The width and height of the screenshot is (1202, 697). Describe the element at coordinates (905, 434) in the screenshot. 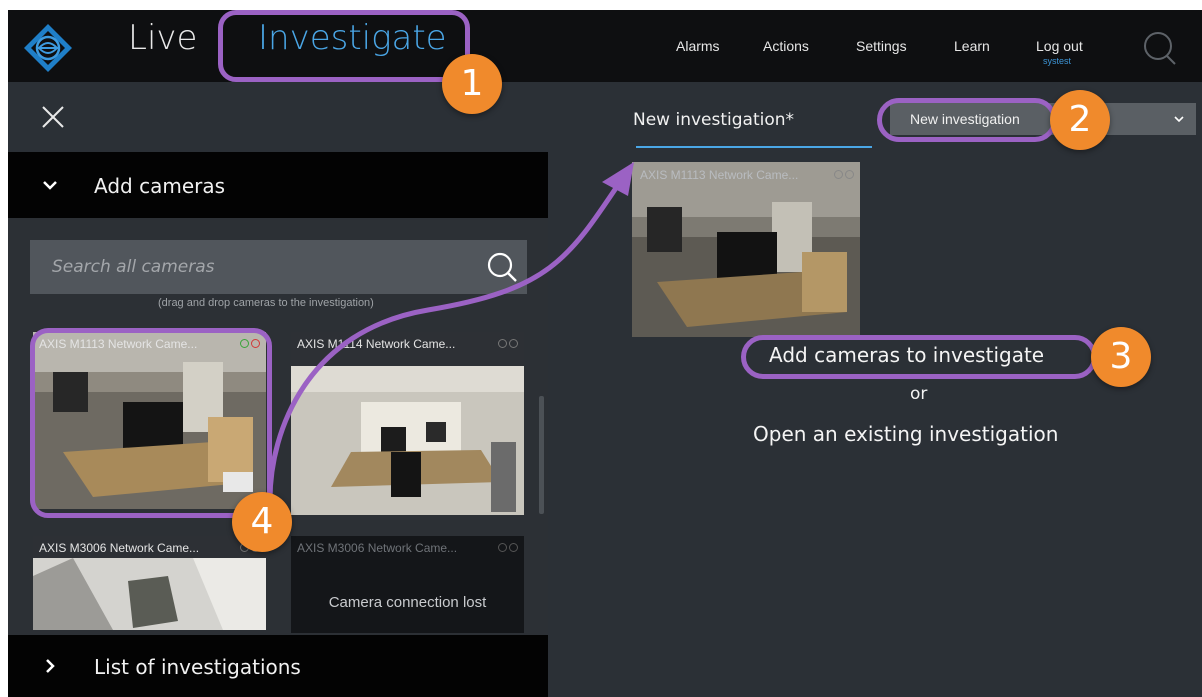

I see `open-existing-investigation-link: Open an existing investigation` at that location.